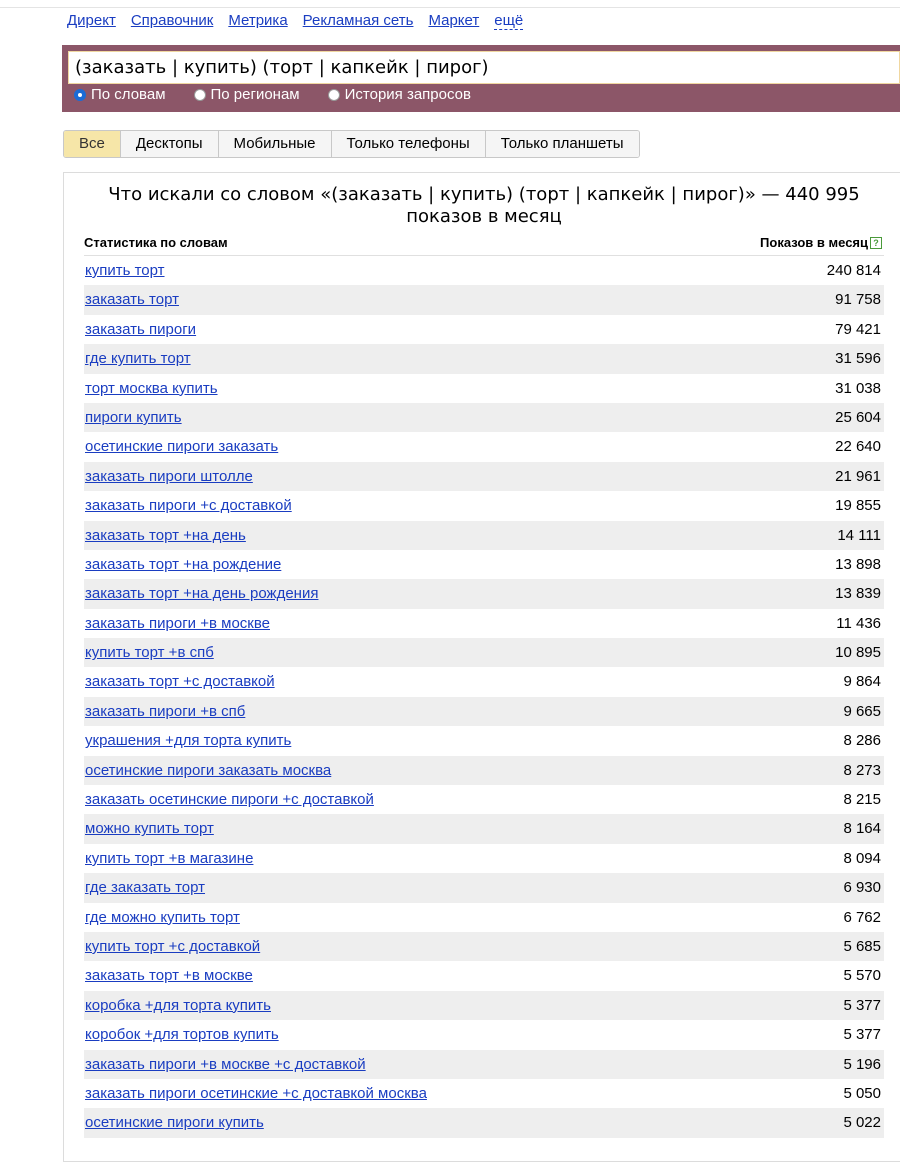 The height and width of the screenshot is (1162, 900). I want to click on phrase-link: заказать пироги штолле, so click(169, 476).